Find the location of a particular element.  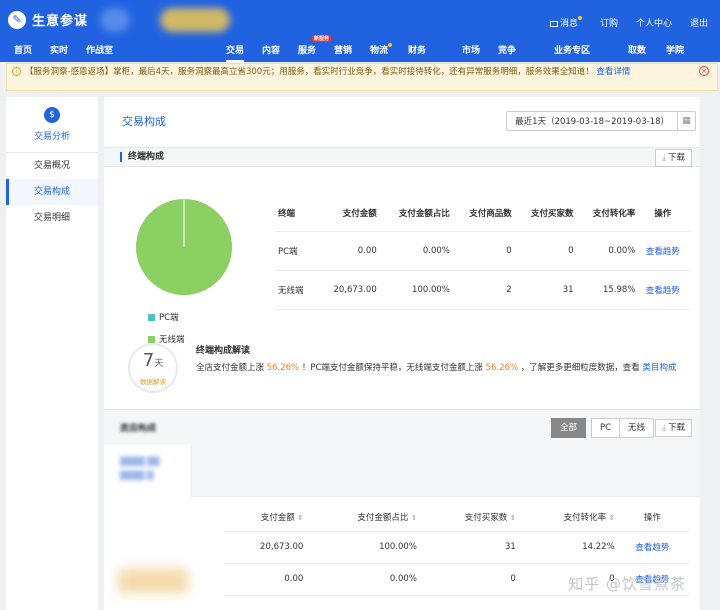

legend-pc: PC端 is located at coordinates (163, 317).